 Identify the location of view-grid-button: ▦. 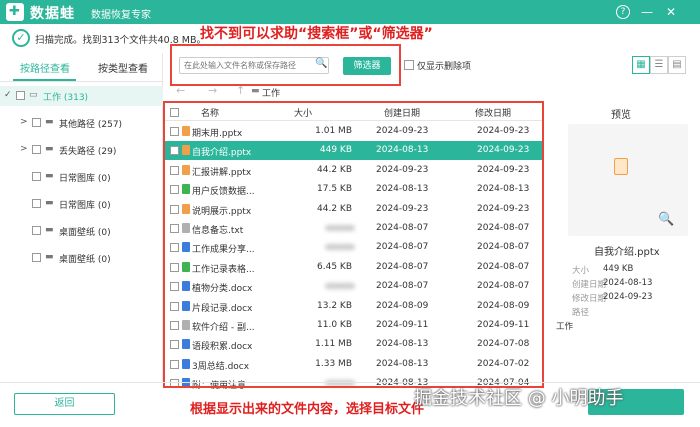
(641, 65).